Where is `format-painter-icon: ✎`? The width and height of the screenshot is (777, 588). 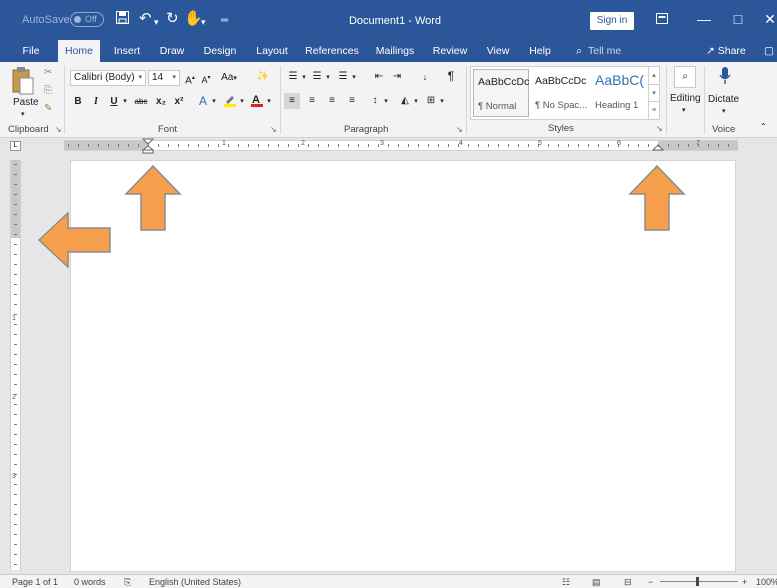
format-painter-icon: ✎ is located at coordinates (48, 109).